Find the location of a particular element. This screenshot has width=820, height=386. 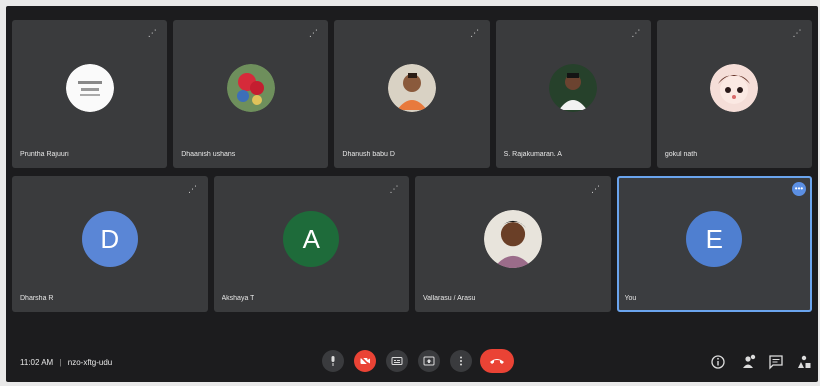

meeting-info: 11:02 AM | nzo-xftg-udu is located at coordinates (66, 362).